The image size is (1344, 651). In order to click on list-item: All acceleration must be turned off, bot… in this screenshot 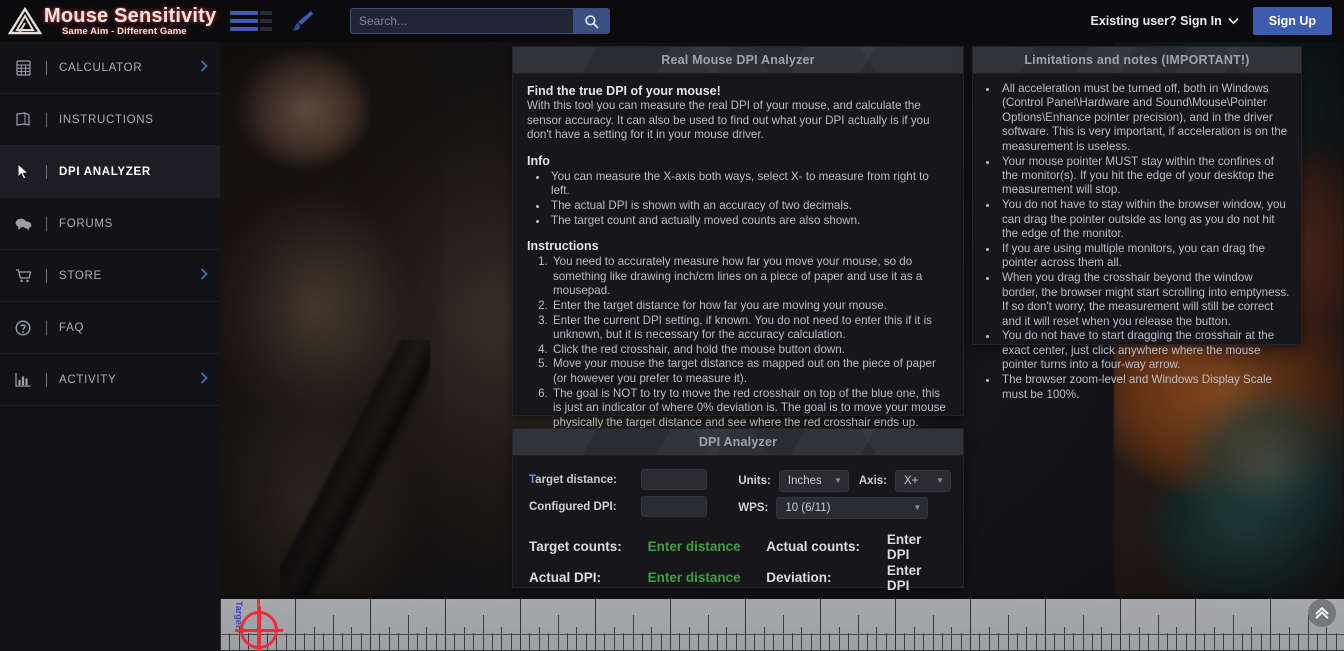, I will do `click(1145, 118)`.